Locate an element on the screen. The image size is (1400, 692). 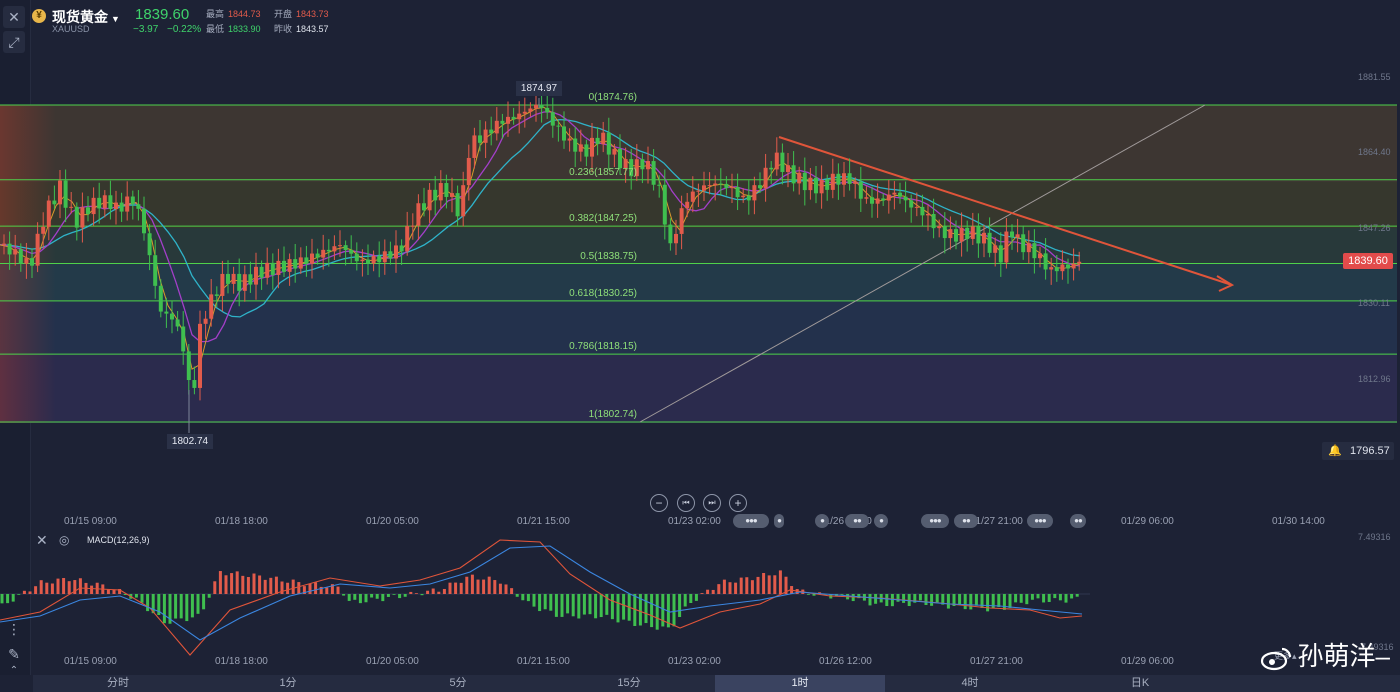
price-axis-label: 1830.11 is located at coordinates (1374, 303).